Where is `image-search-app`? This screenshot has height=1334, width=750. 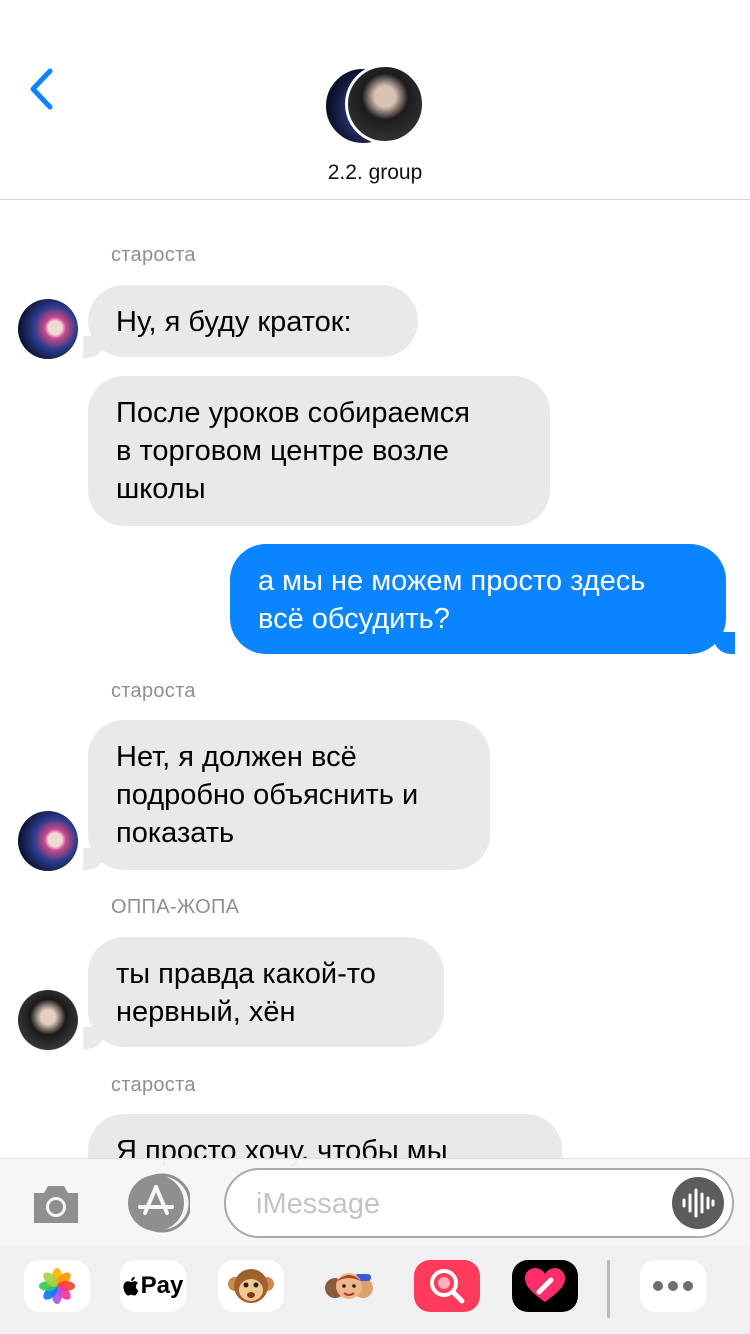
image-search-app is located at coordinates (447, 1286).